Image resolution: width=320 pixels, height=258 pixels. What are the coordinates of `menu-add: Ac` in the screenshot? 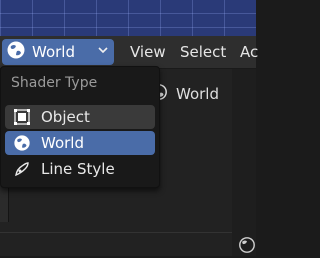 It's located at (249, 52).